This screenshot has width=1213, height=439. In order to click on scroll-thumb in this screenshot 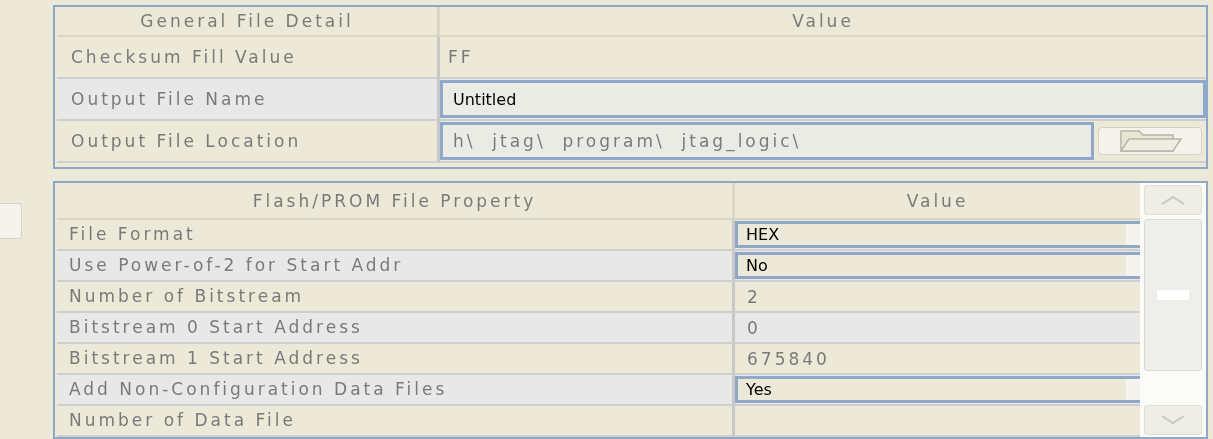, I will do `click(1173, 295)`.